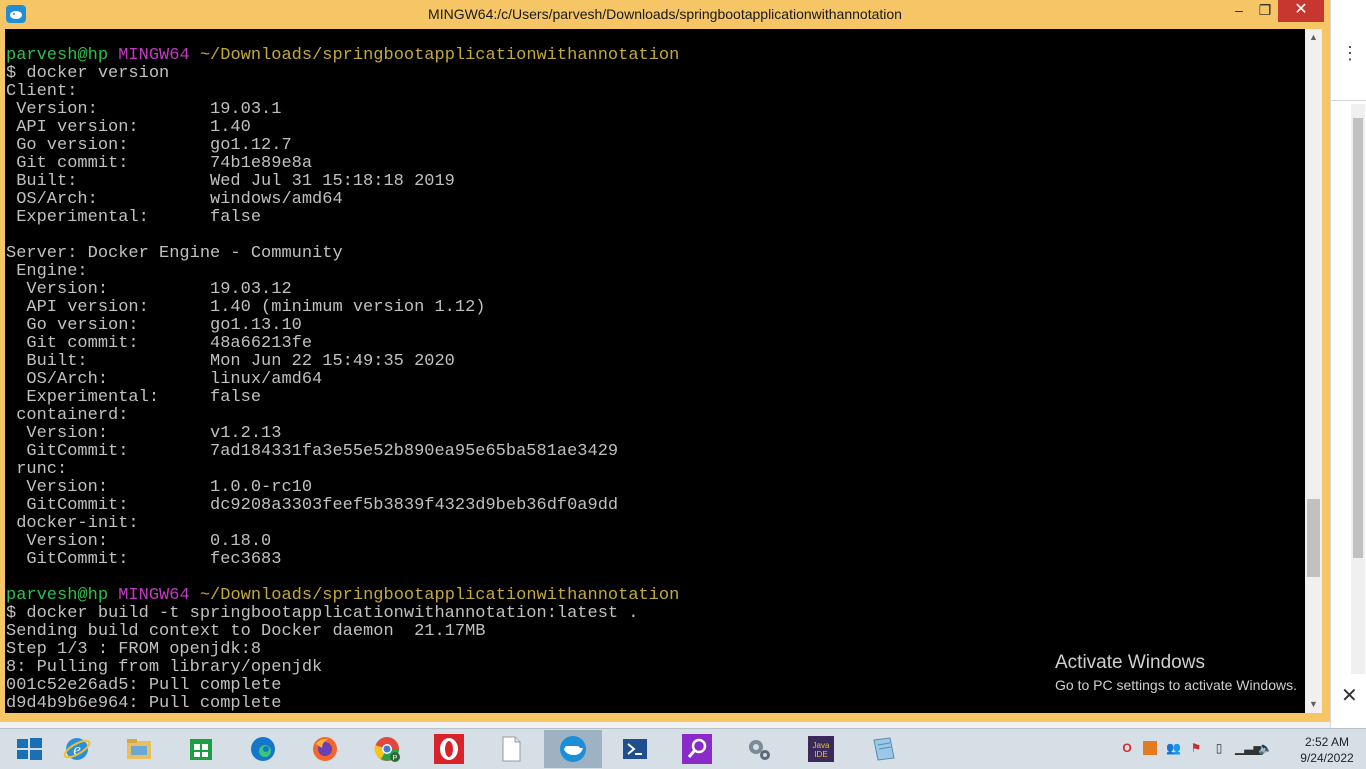 The width and height of the screenshot is (1366, 769). I want to click on clock: 2:52 AM 9/24/2022, so click(1327, 750).